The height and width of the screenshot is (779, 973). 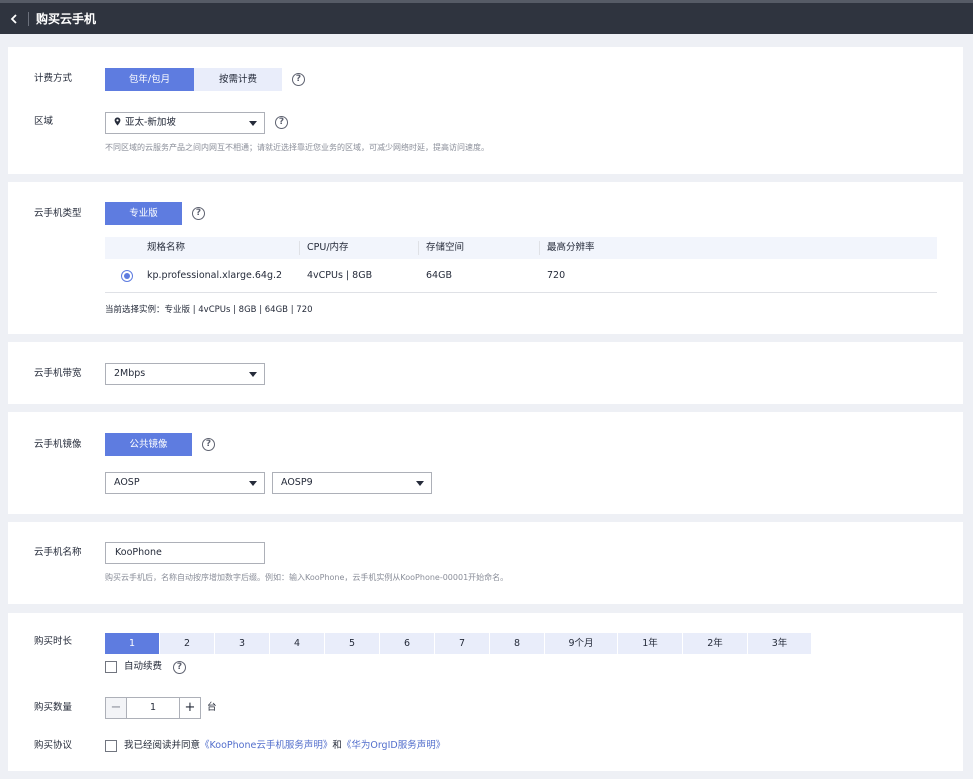 I want to click on spec-table-header: 规格名称 CPU/内存 存储空间 最高分辨率, so click(x=521, y=248).